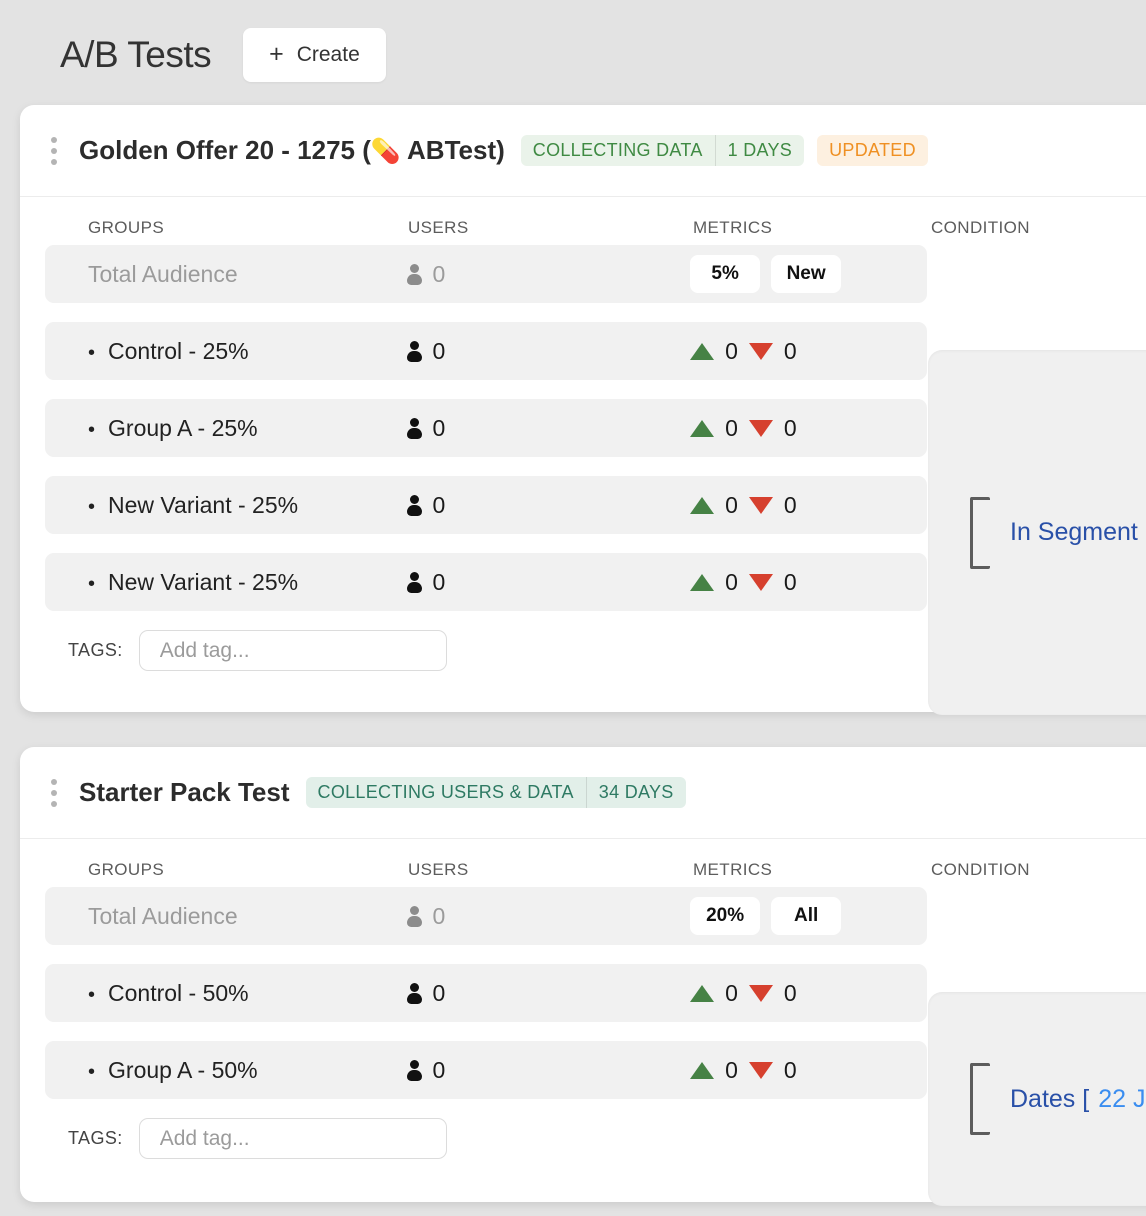 The height and width of the screenshot is (1216, 1146). I want to click on table-row: • Group A - 50% 0 0 0, so click(486, 1070).